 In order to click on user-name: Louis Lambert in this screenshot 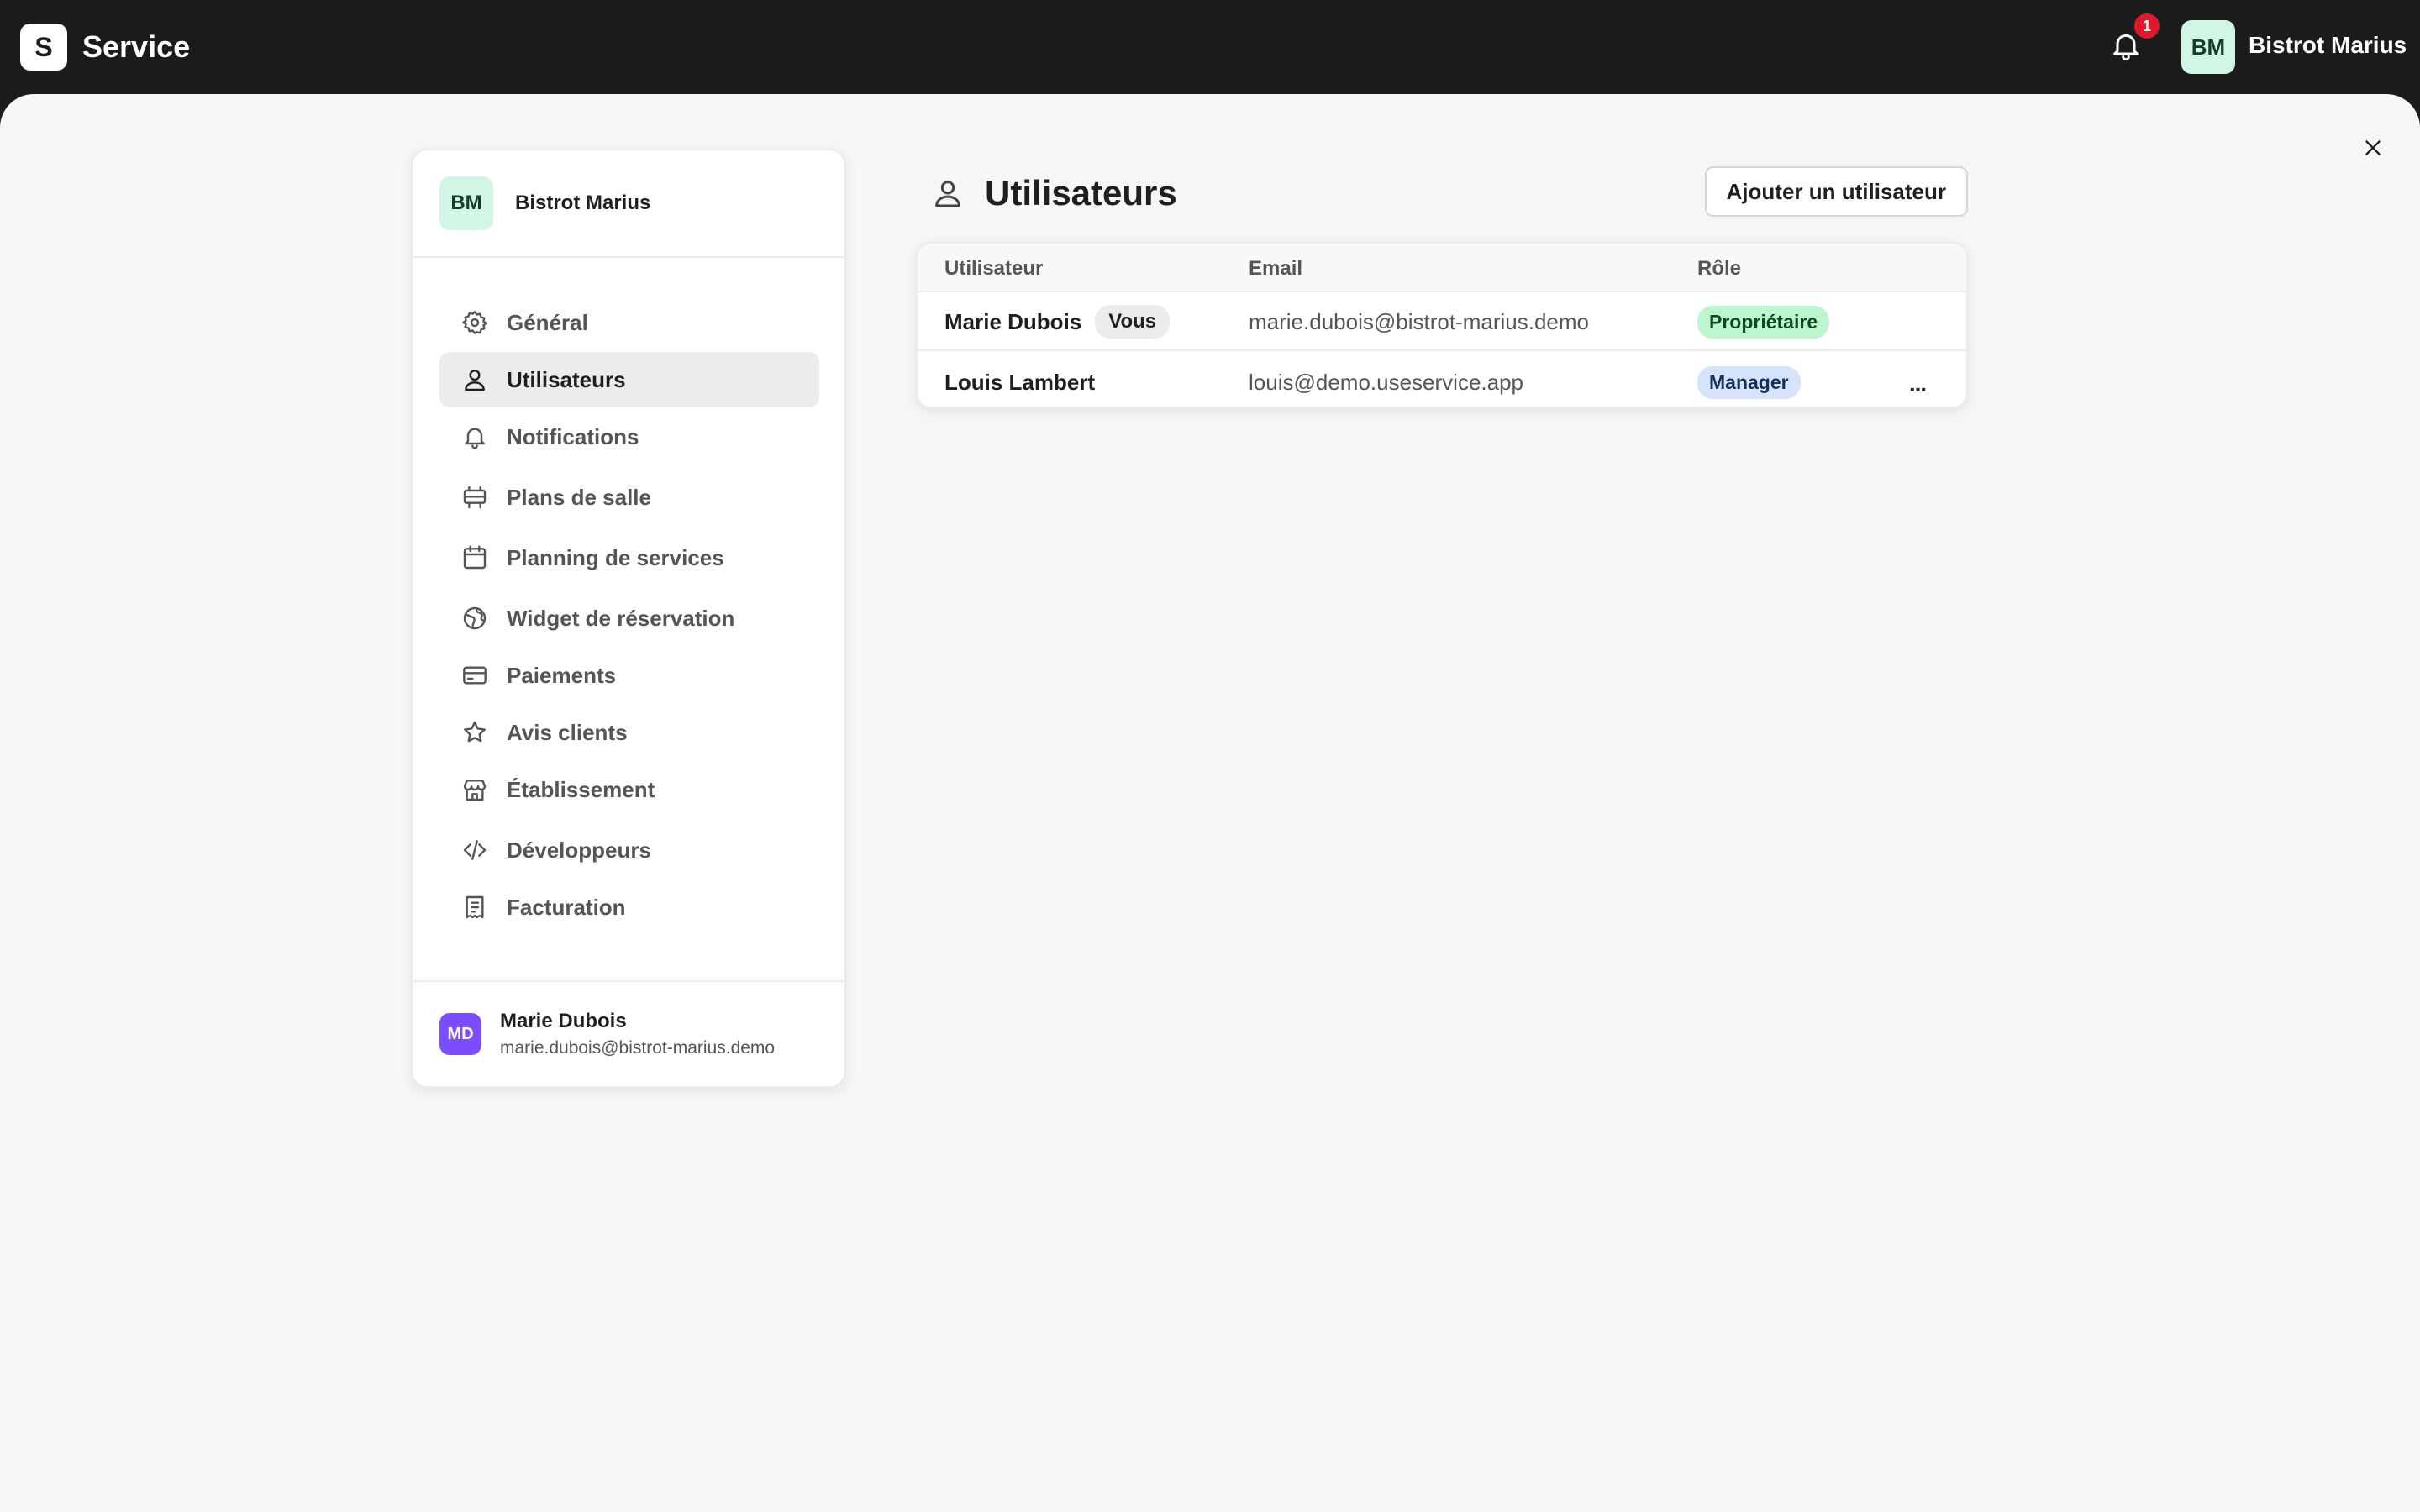, I will do `click(1020, 382)`.